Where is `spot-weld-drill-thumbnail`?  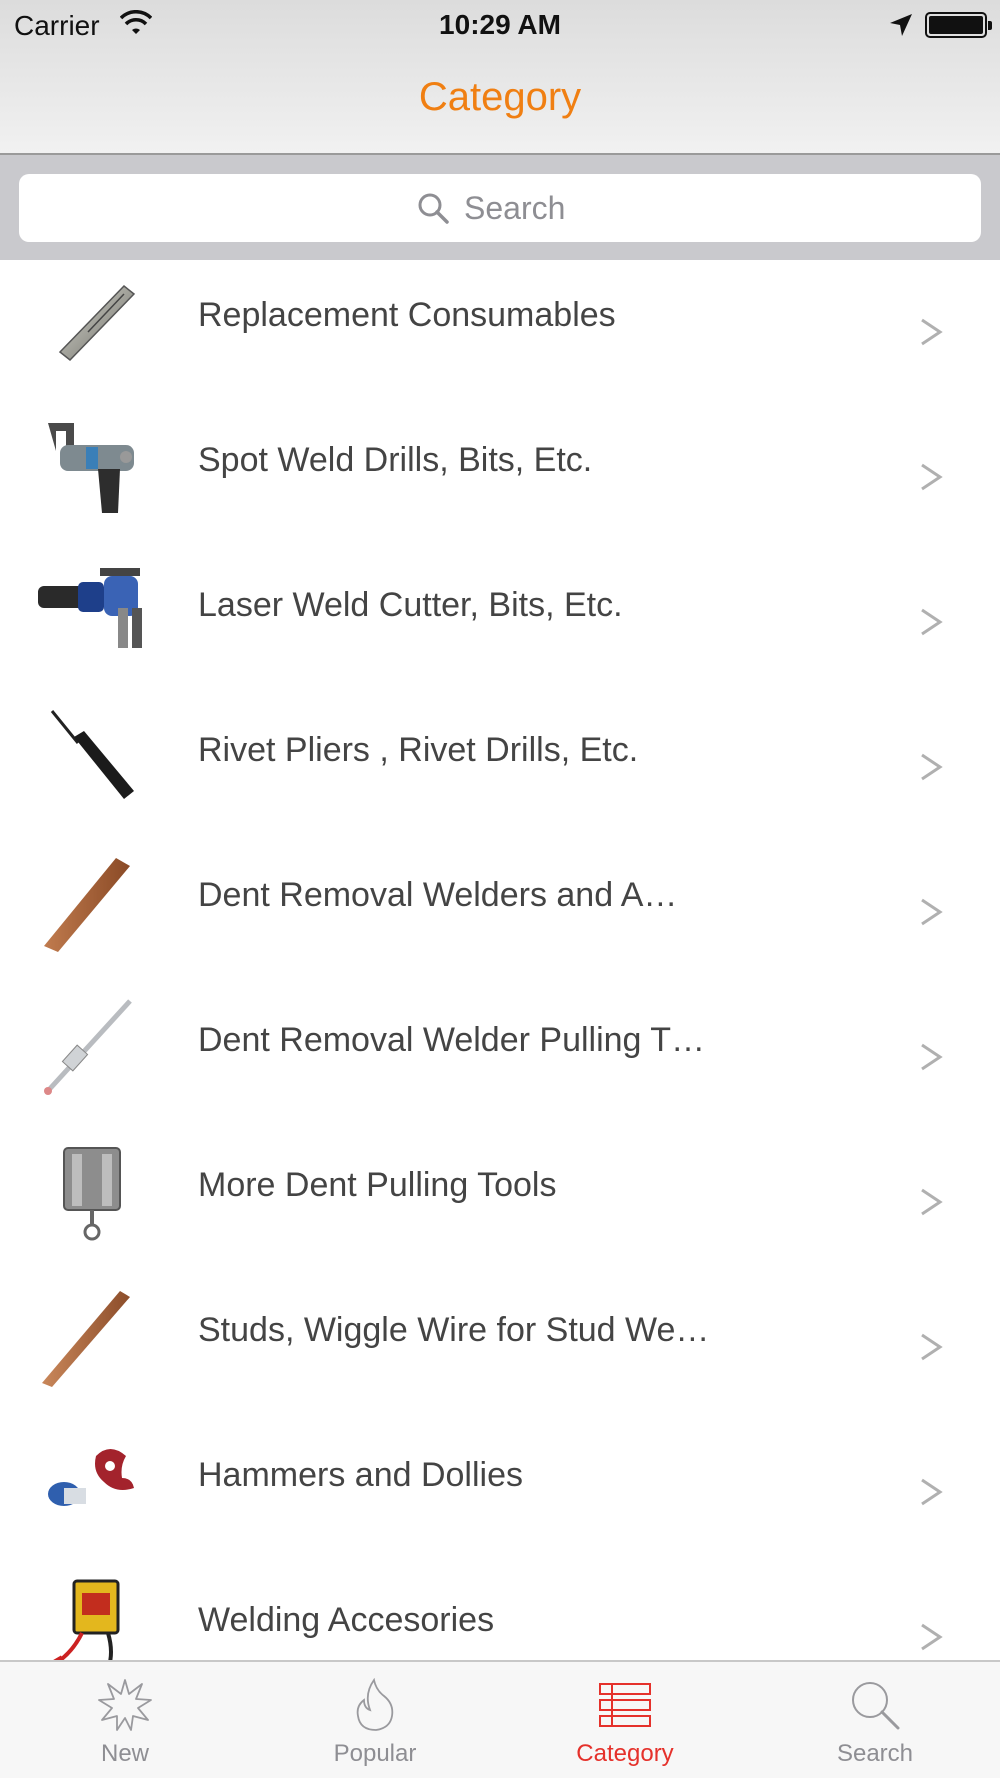 spot-weld-drill-thumbnail is located at coordinates (91, 468).